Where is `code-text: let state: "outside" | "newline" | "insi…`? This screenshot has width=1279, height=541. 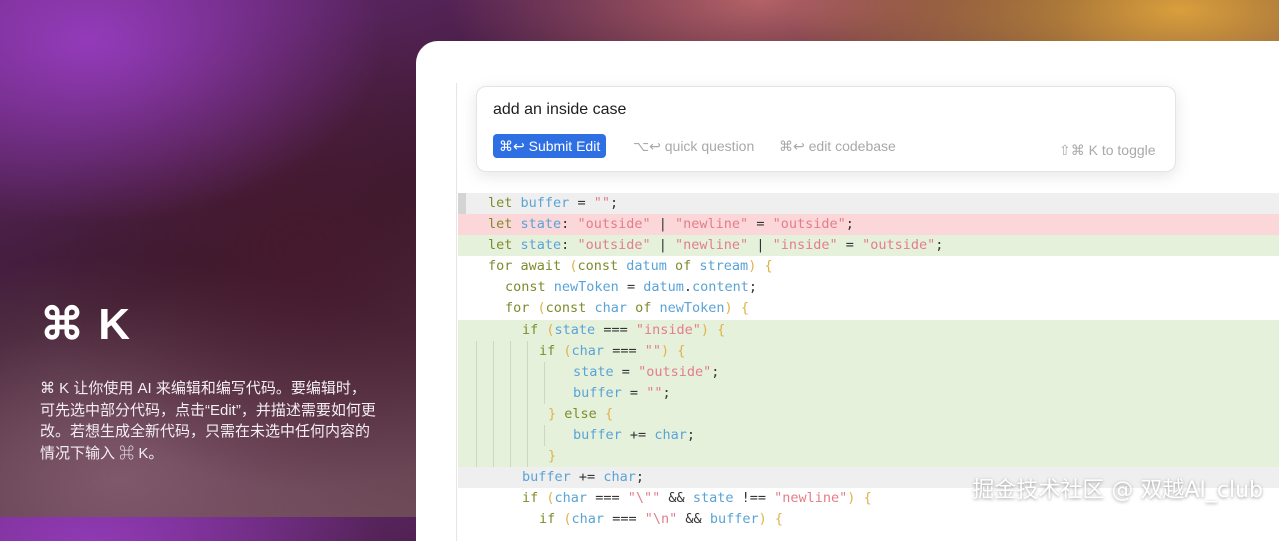
code-text: let state: "outside" | "newline" | "insi… is located at coordinates (716, 245).